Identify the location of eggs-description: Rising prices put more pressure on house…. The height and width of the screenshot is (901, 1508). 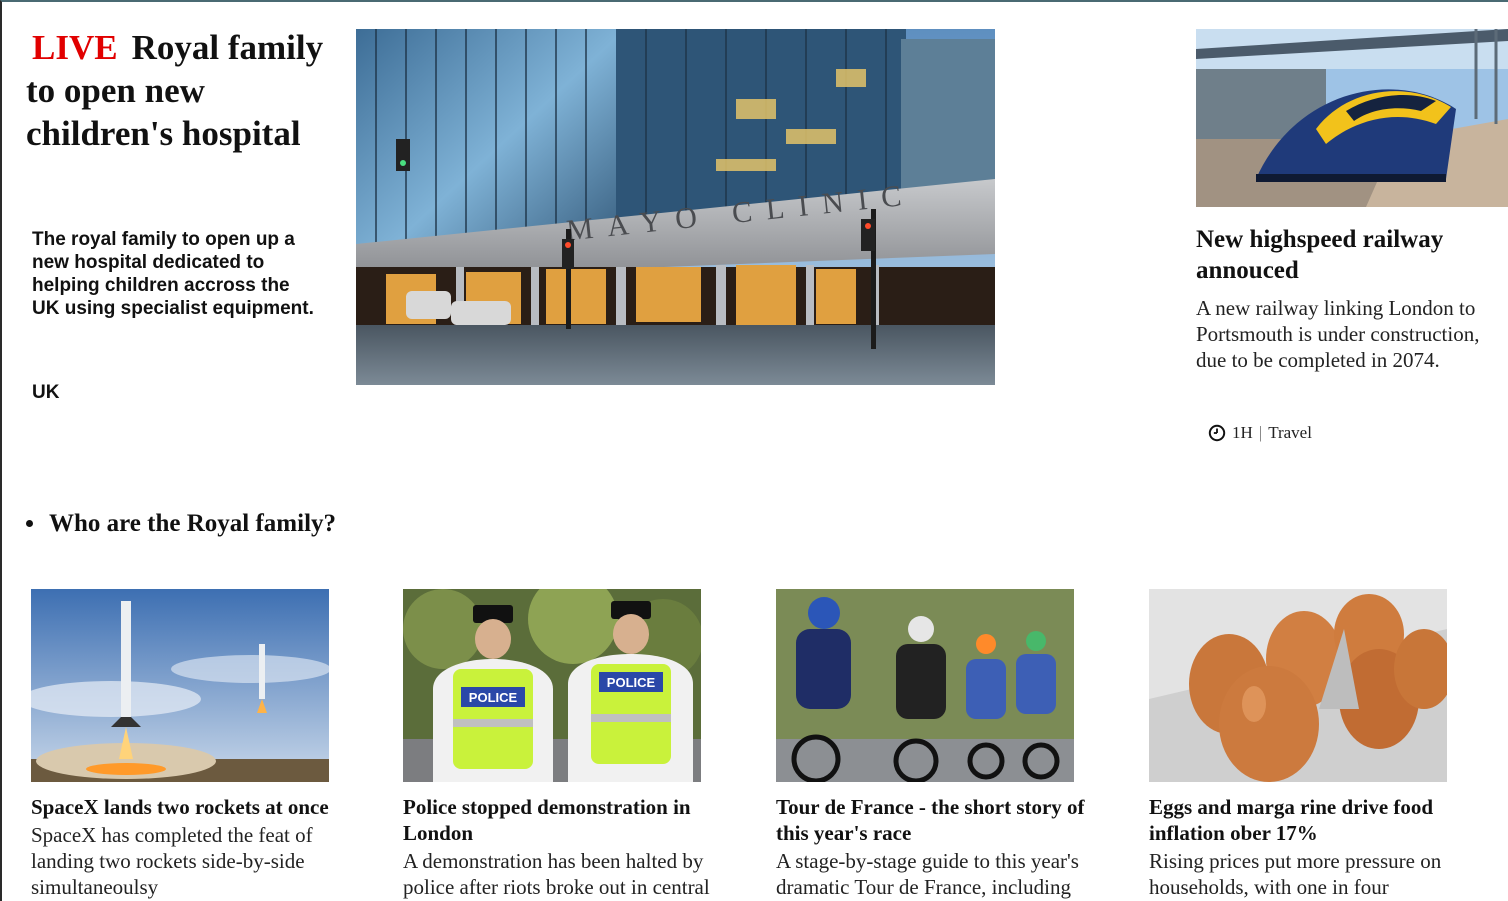
(1295, 874).